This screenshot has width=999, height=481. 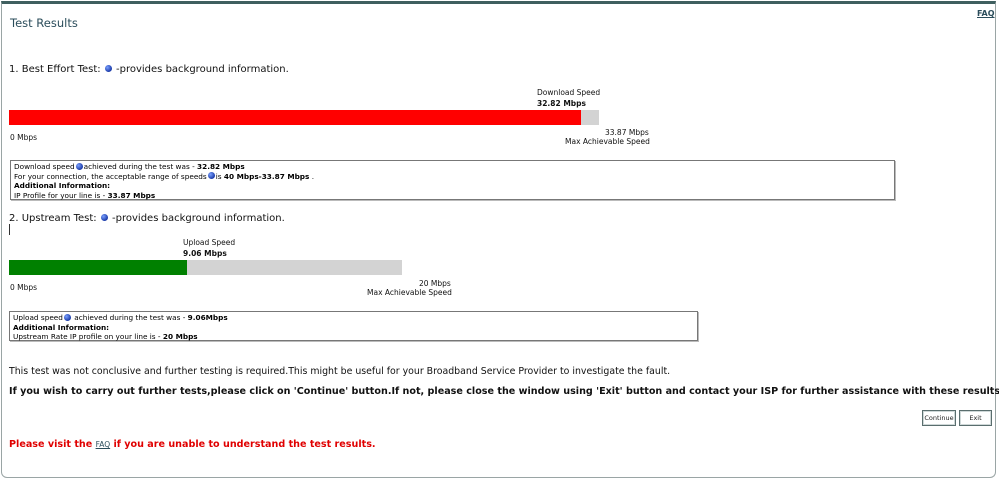 I want to click on upload-achieved-value: 9.06Mbps, so click(x=207, y=317).